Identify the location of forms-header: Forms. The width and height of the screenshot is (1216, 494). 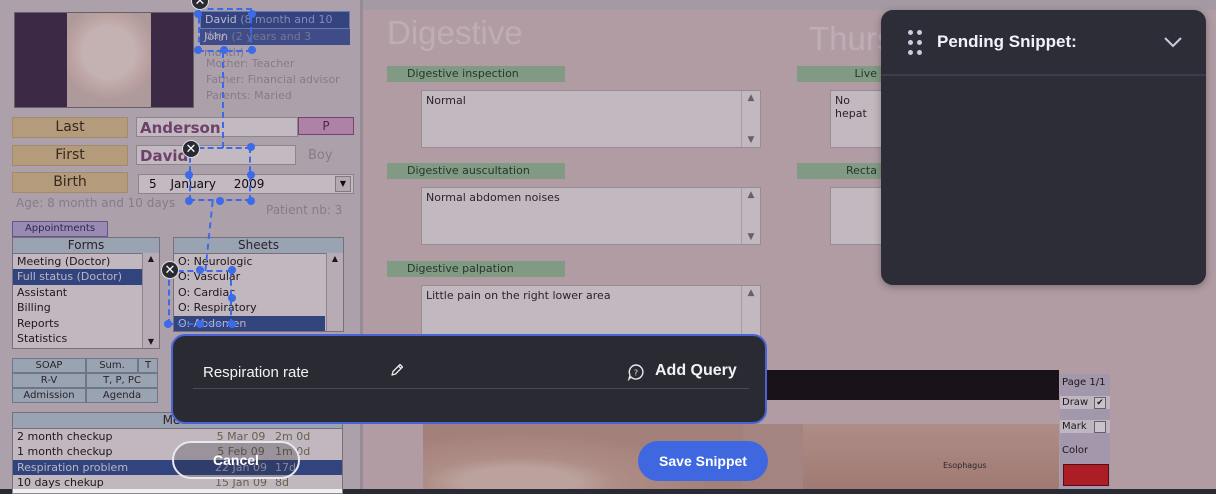
(86, 246).